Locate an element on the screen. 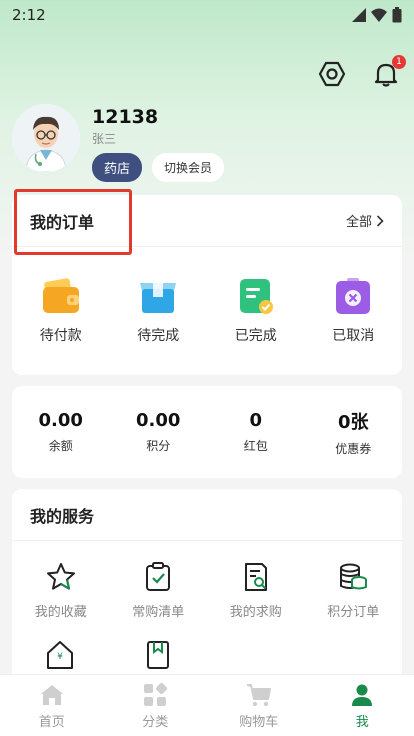 This screenshot has width=414, height=736. tab-cart-label: 购物车 is located at coordinates (259, 722).